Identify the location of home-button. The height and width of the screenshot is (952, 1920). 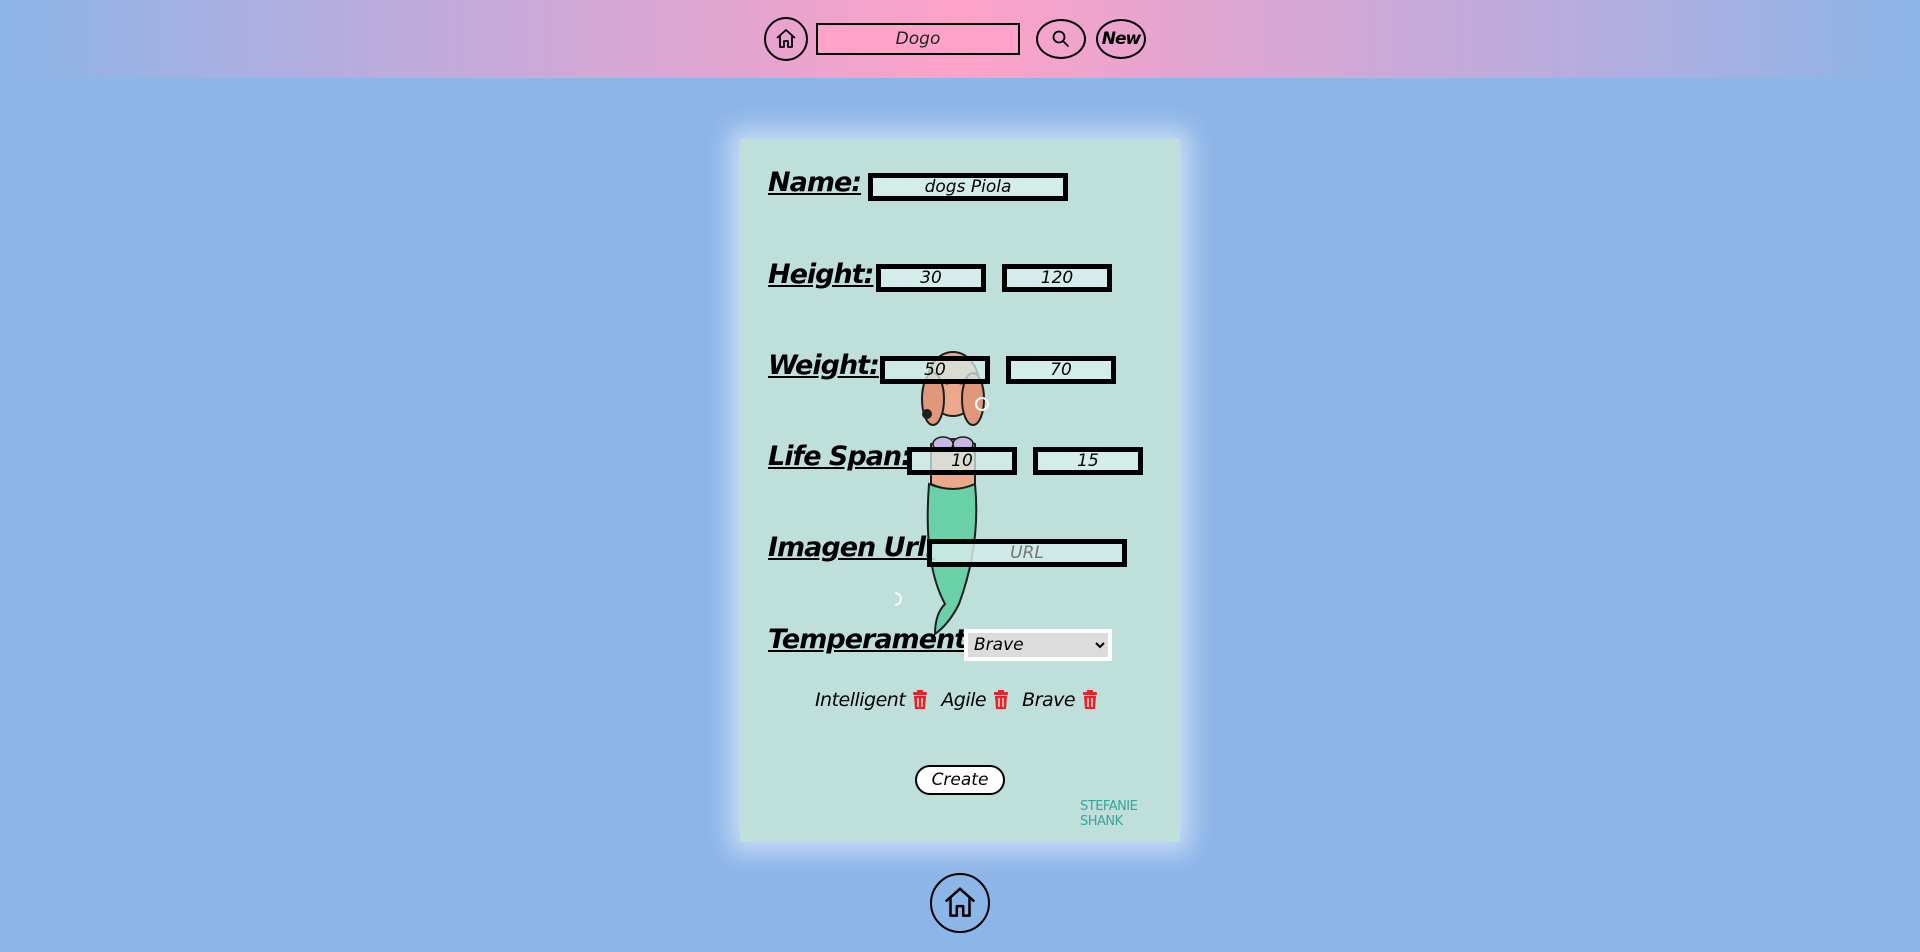
(786, 39).